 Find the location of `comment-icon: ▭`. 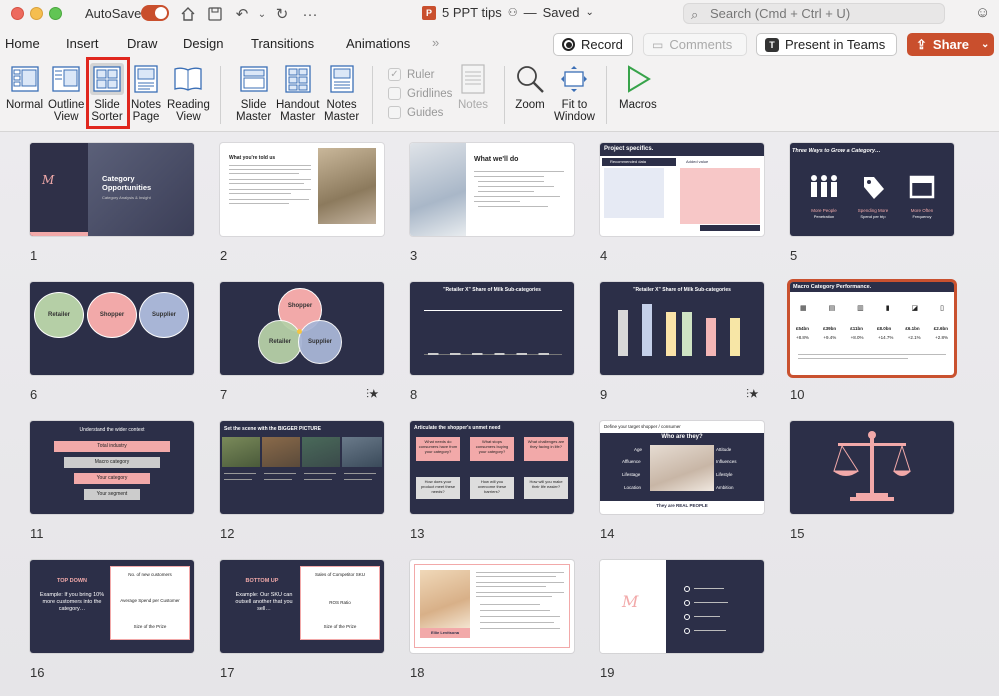

comment-icon: ▭ is located at coordinates (658, 44).